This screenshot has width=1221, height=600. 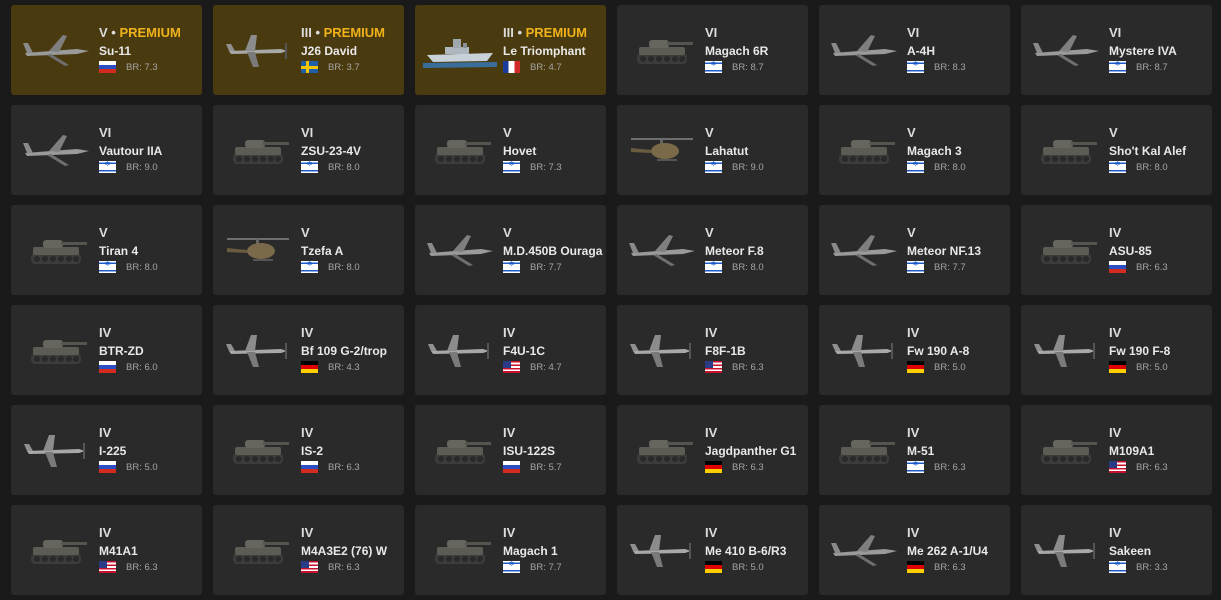 What do you see at coordinates (140, 49) in the screenshot?
I see `vehicle-info: V • PREMIUM Su-11 BR: 7.3` at bounding box center [140, 49].